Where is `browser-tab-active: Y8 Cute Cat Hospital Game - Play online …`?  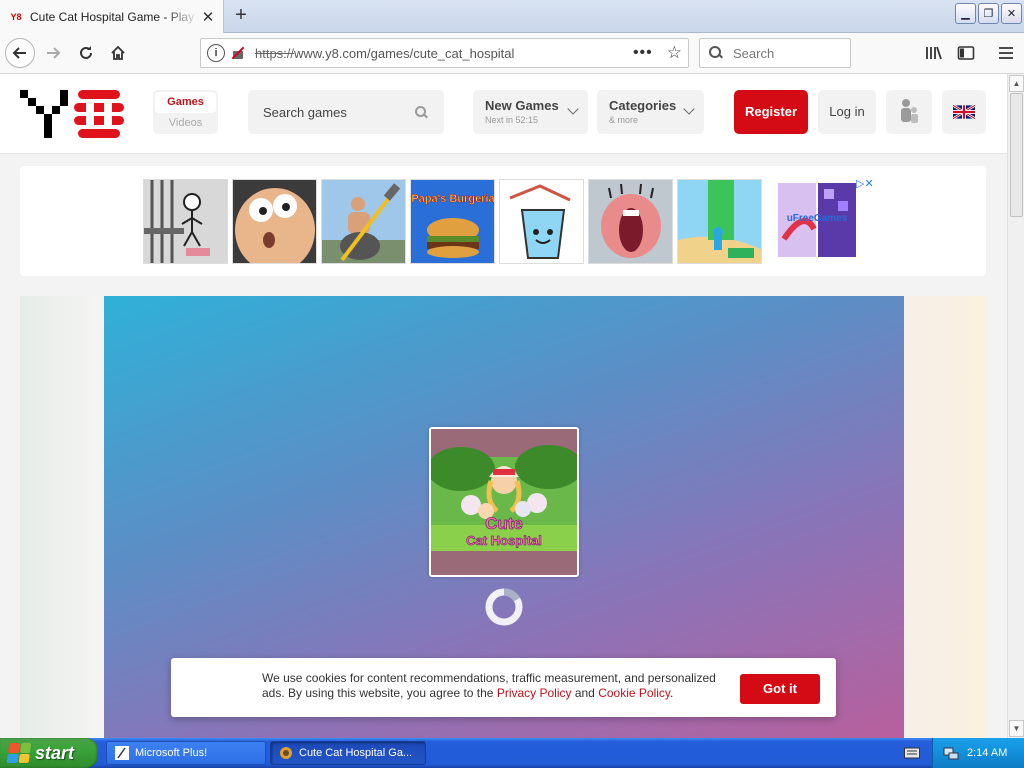 browser-tab-active: Y8 Cute Cat Hospital Game - Play online … is located at coordinates (112, 16).